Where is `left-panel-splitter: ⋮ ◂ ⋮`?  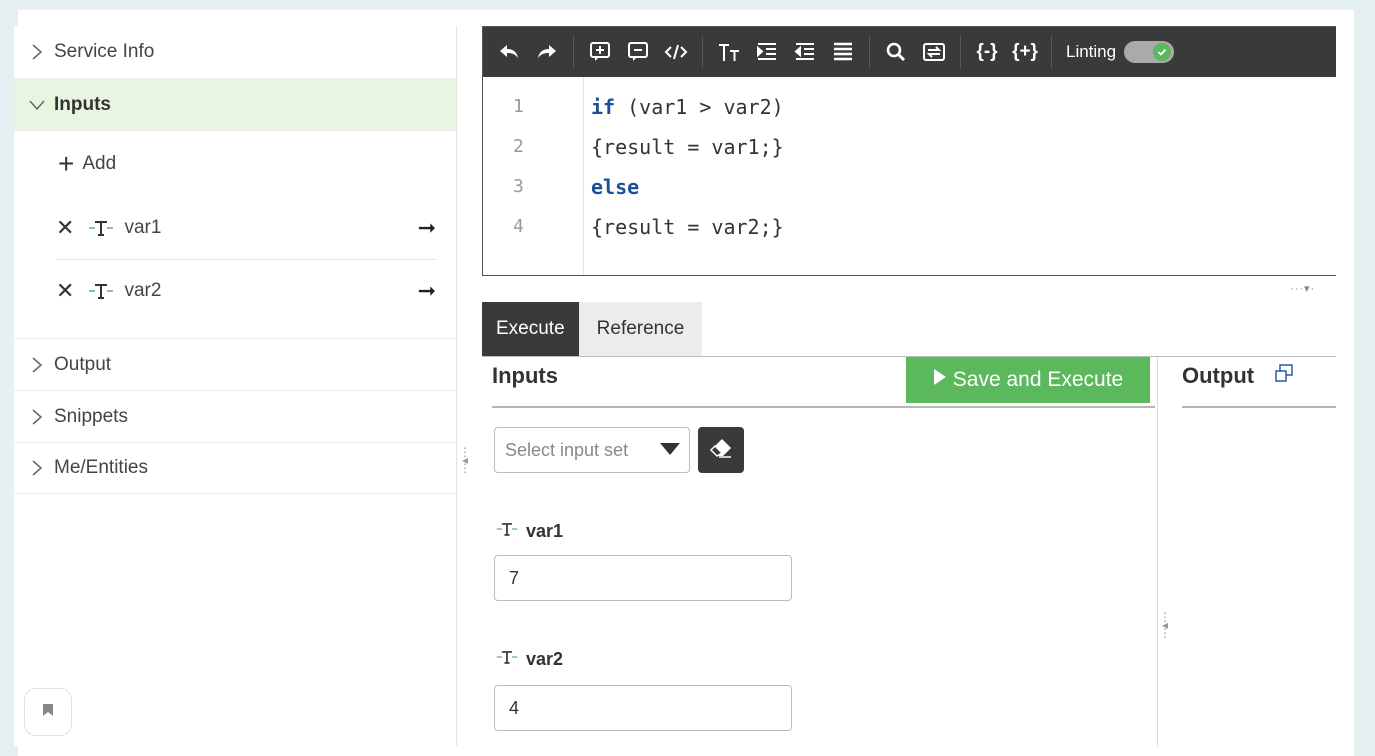
left-panel-splitter: ⋮ ◂ ⋮ is located at coordinates (465, 460).